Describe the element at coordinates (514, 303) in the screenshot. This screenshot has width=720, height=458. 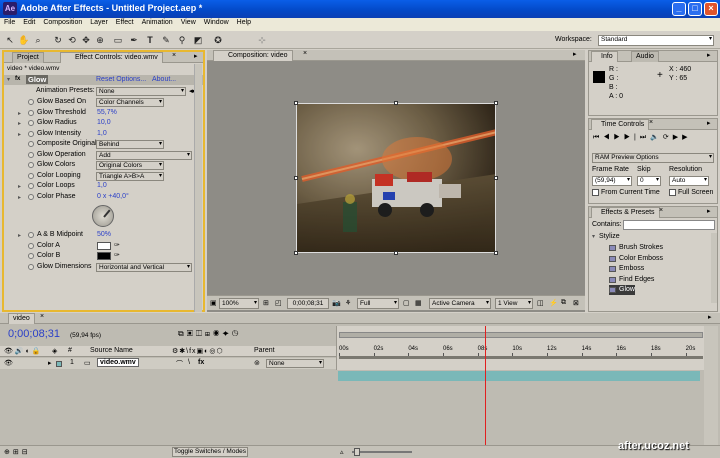
I see `view-layout-select: 1 View` at that location.